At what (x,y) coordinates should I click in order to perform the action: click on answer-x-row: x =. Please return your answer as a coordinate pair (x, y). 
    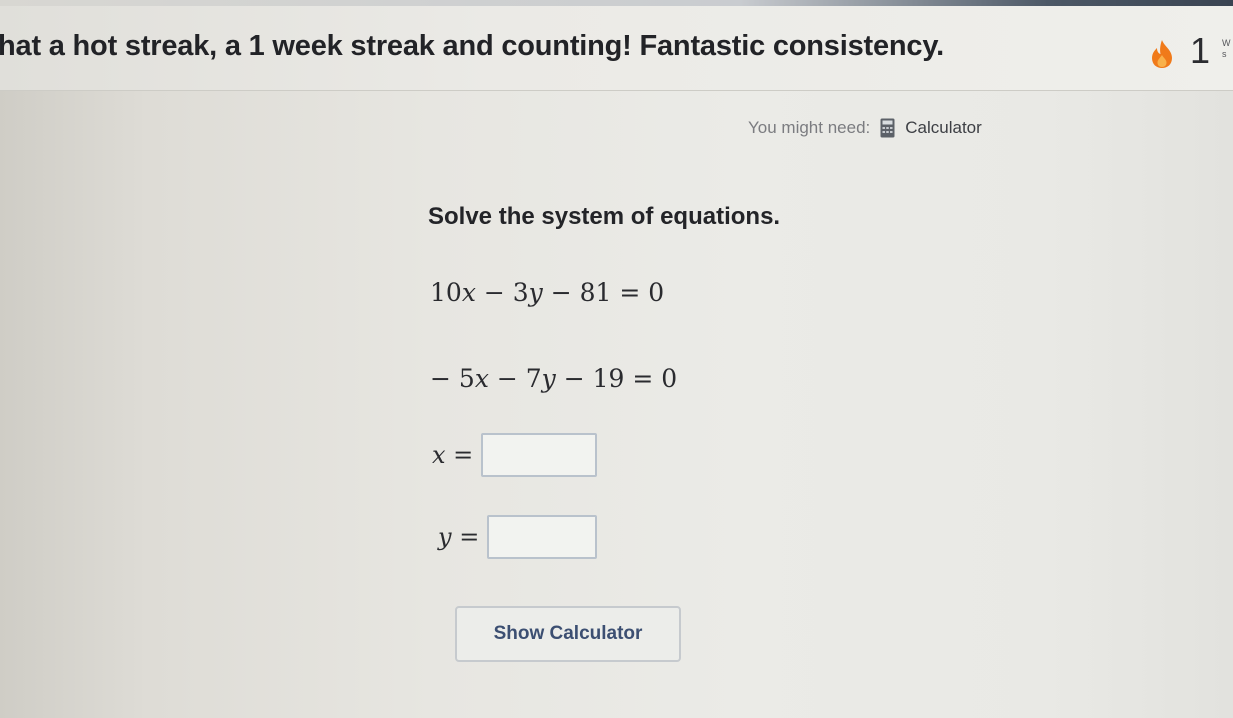
    Looking at the image, I should click on (515, 455).